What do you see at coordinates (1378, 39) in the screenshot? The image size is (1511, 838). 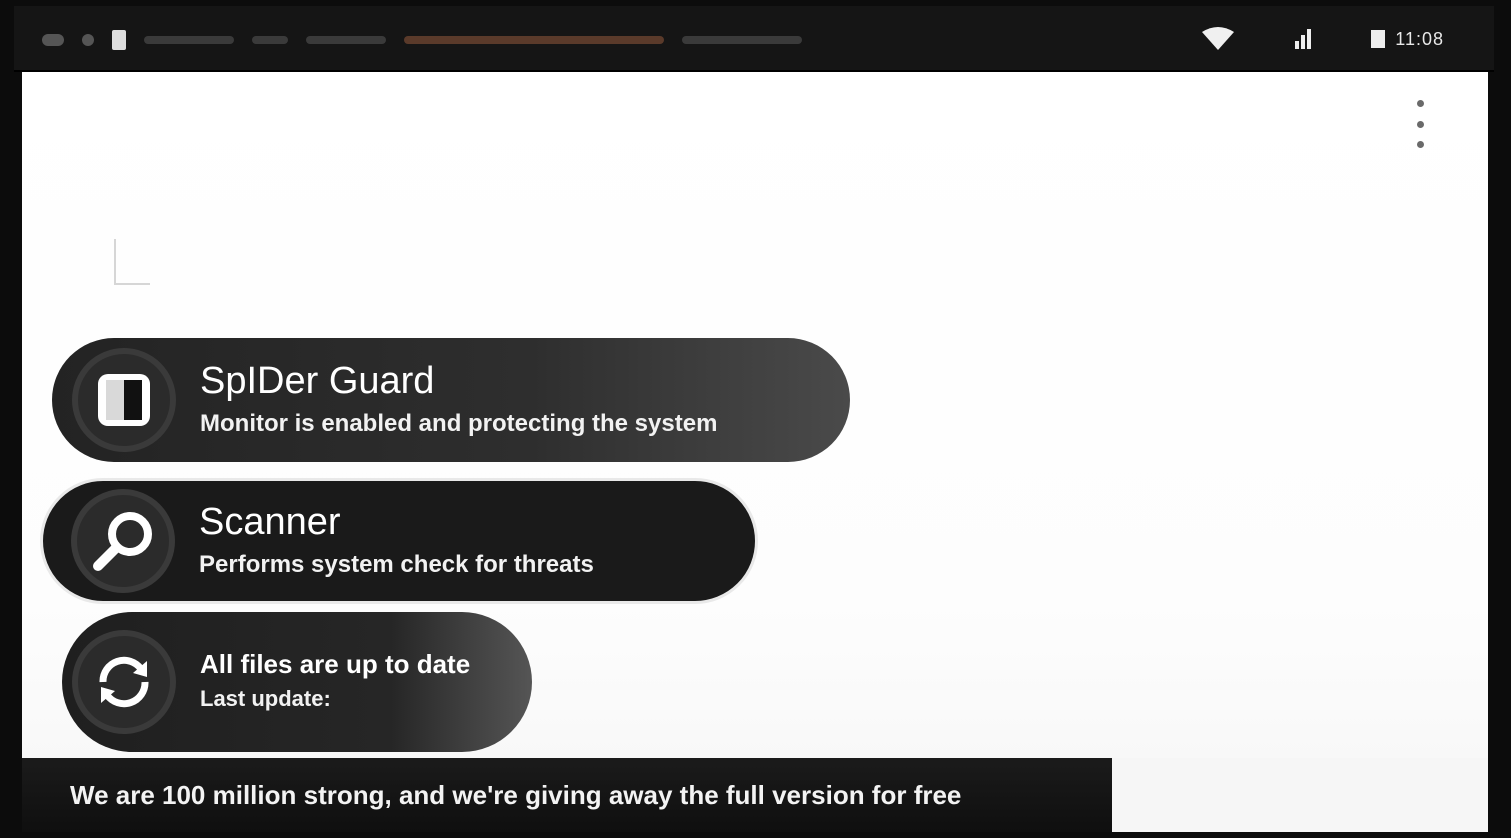 I see `battery-icon` at bounding box center [1378, 39].